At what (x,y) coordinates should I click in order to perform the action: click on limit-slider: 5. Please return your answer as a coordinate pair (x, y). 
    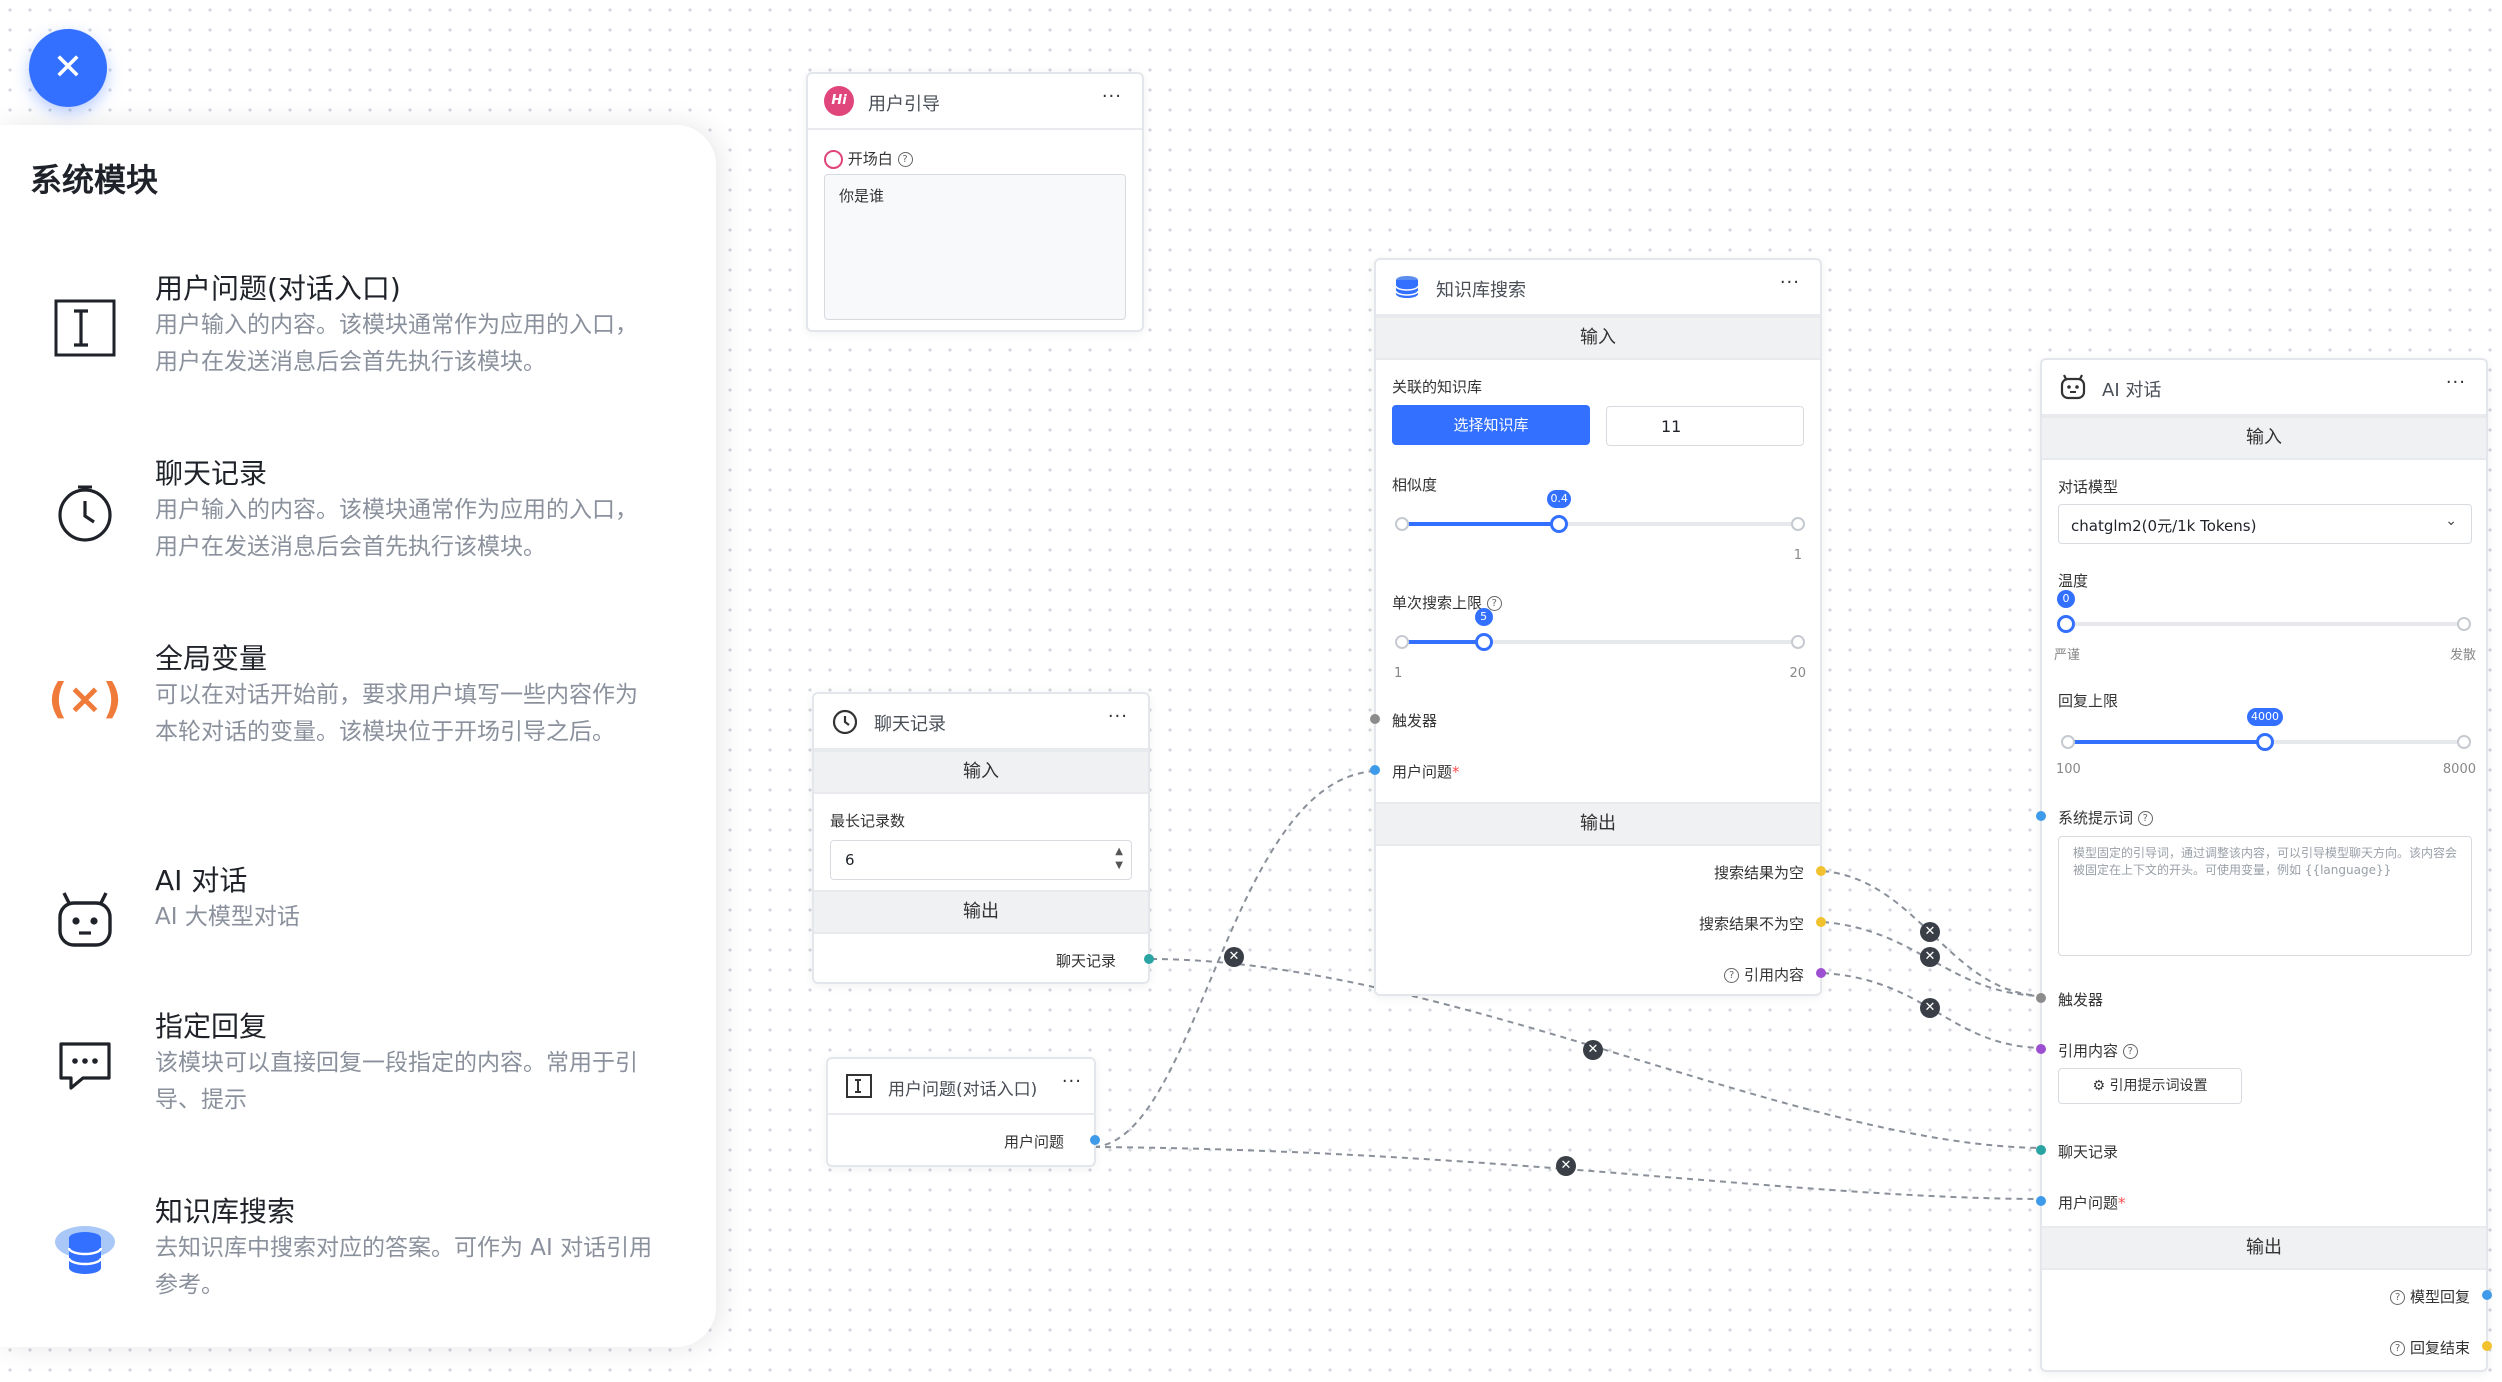
    Looking at the image, I should click on (1600, 636).